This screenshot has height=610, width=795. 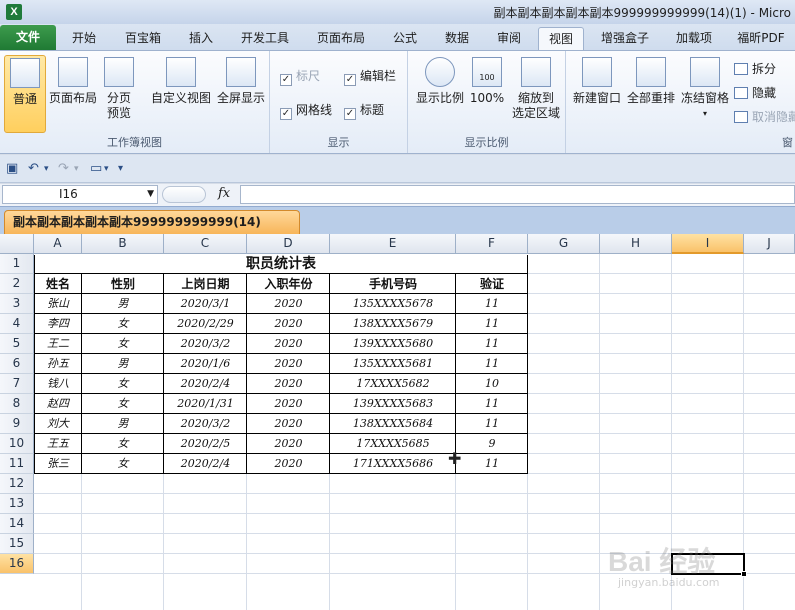 What do you see at coordinates (288, 244) in the screenshot?
I see `column-header-d: D` at bounding box center [288, 244].